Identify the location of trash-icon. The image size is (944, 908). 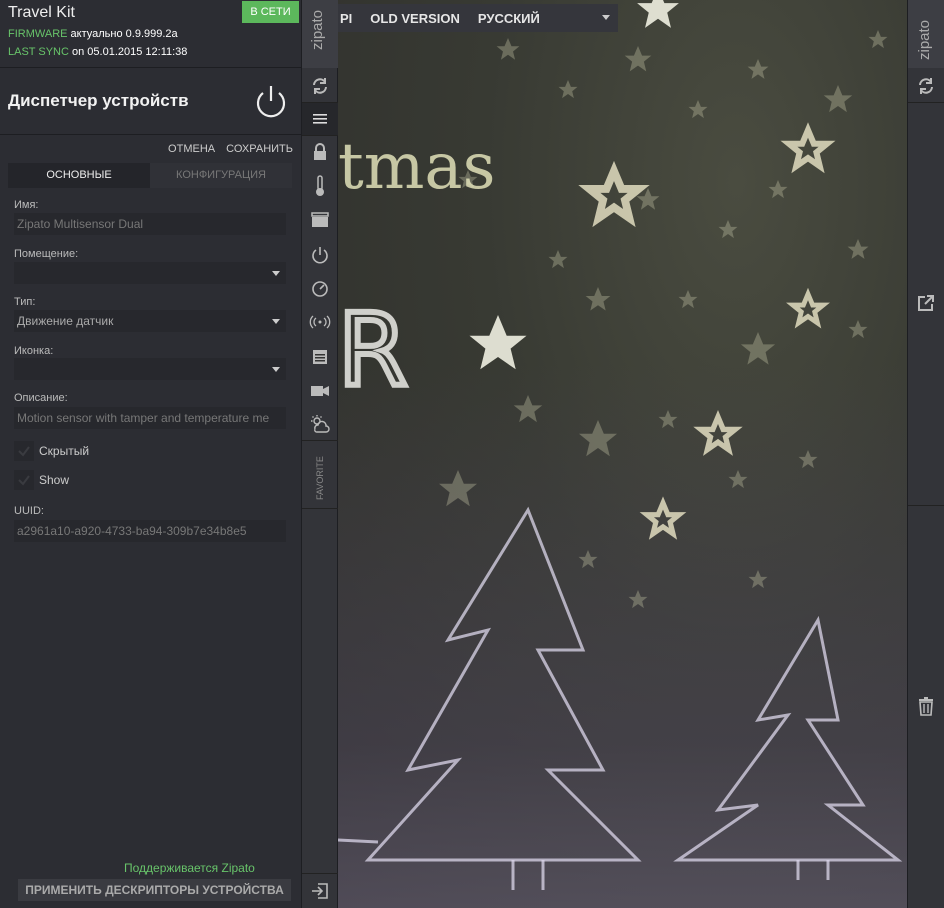
(926, 706).